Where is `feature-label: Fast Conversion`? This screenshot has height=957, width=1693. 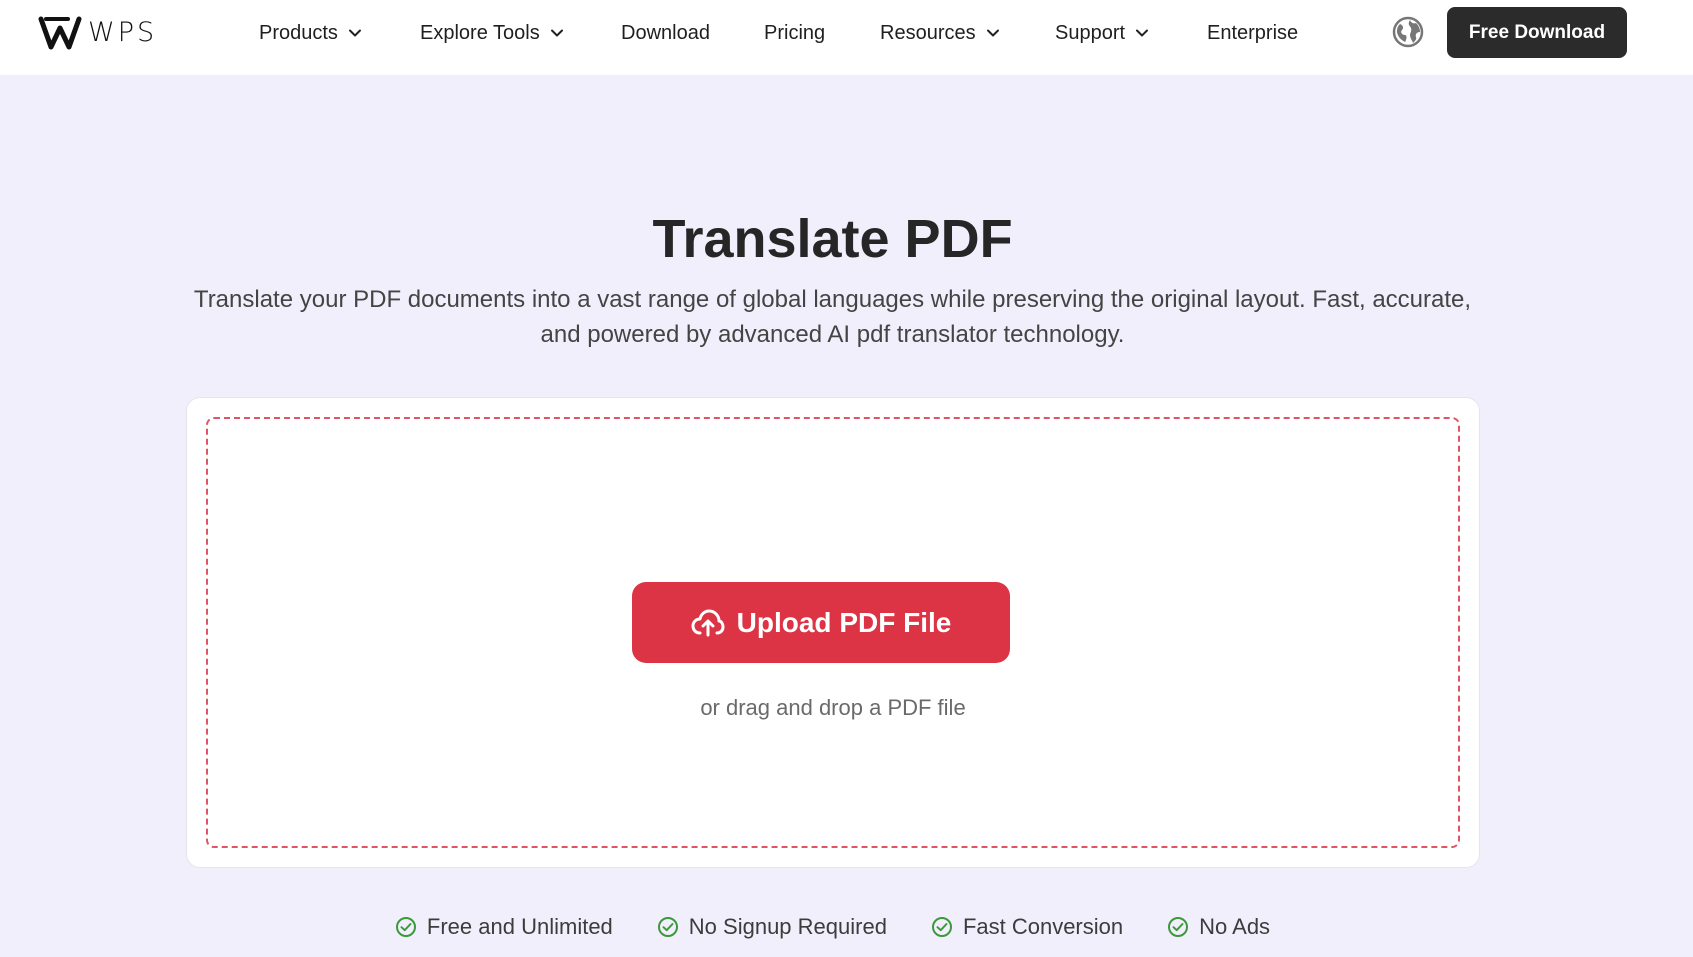
feature-label: Fast Conversion is located at coordinates (1043, 926).